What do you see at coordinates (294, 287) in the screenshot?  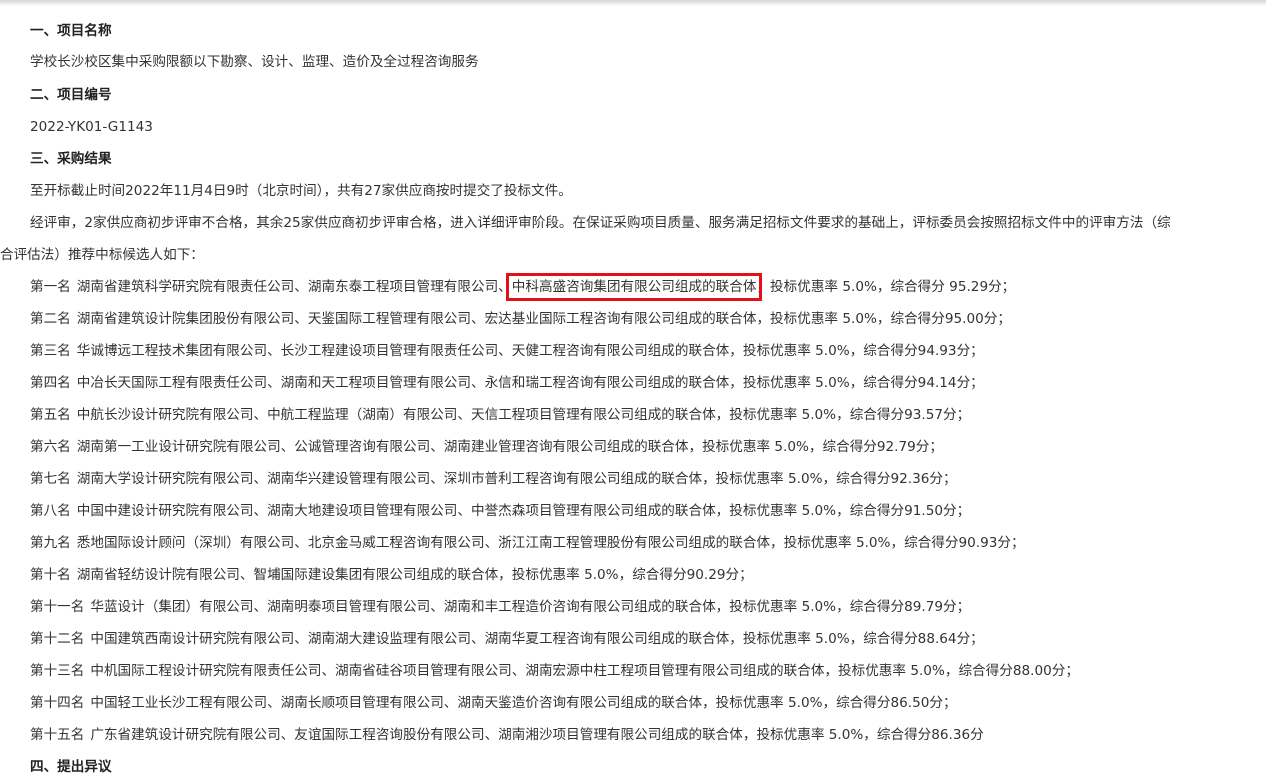 I see `ranking-text-pre: 湖南省建筑科学研究院有限责任公司、湖南东泰工程项目管理有限公司、` at bounding box center [294, 287].